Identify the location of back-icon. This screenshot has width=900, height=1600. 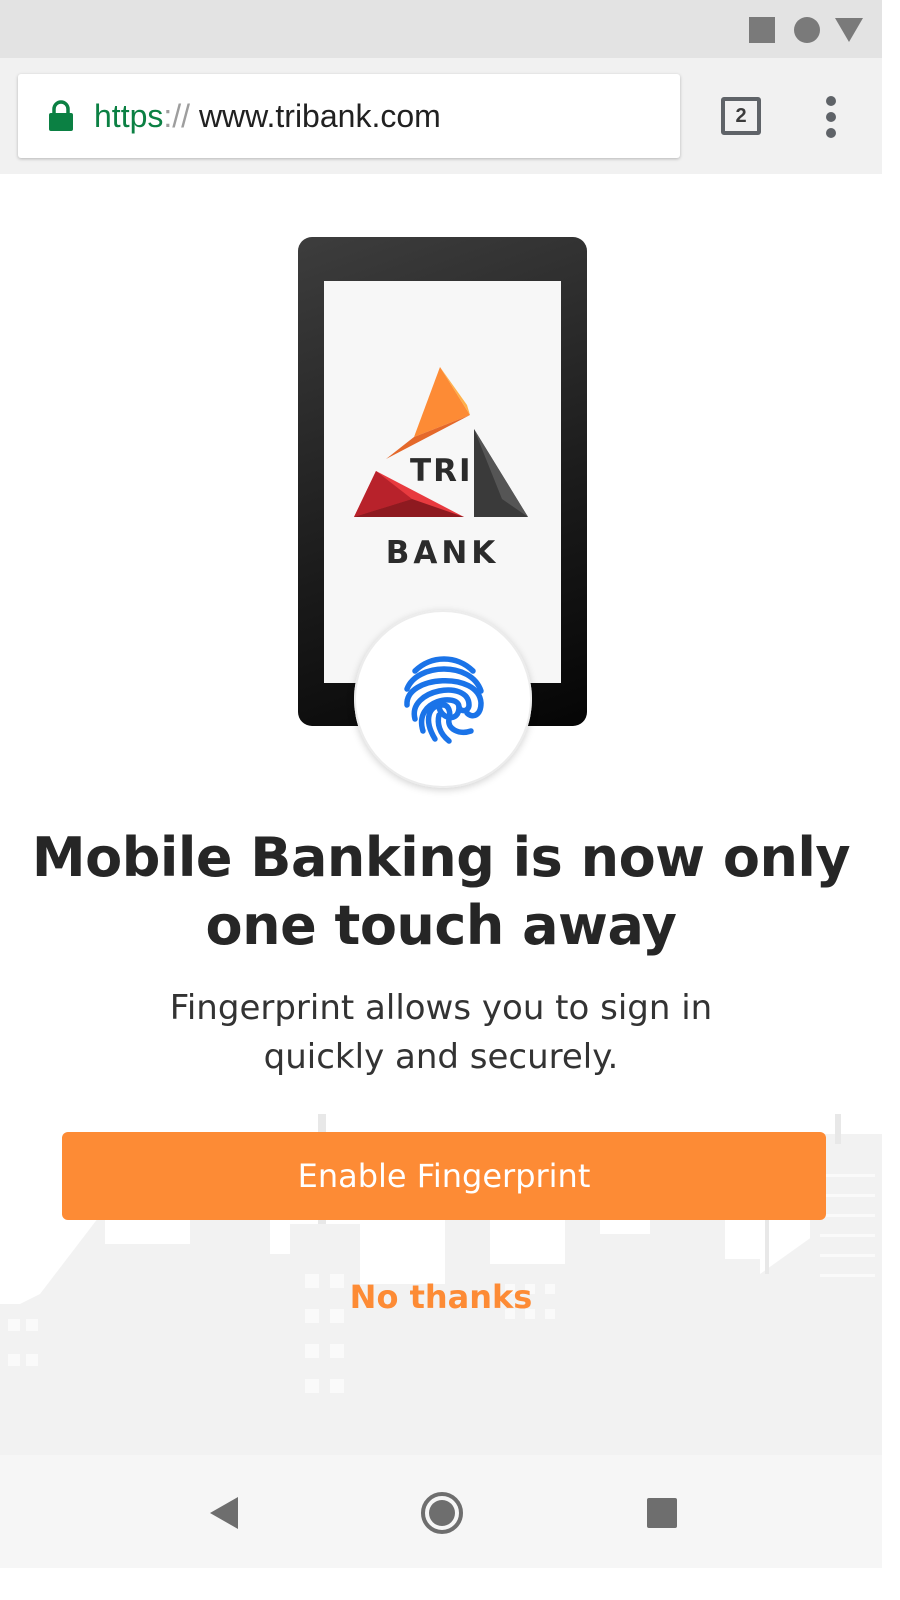
(224, 1513).